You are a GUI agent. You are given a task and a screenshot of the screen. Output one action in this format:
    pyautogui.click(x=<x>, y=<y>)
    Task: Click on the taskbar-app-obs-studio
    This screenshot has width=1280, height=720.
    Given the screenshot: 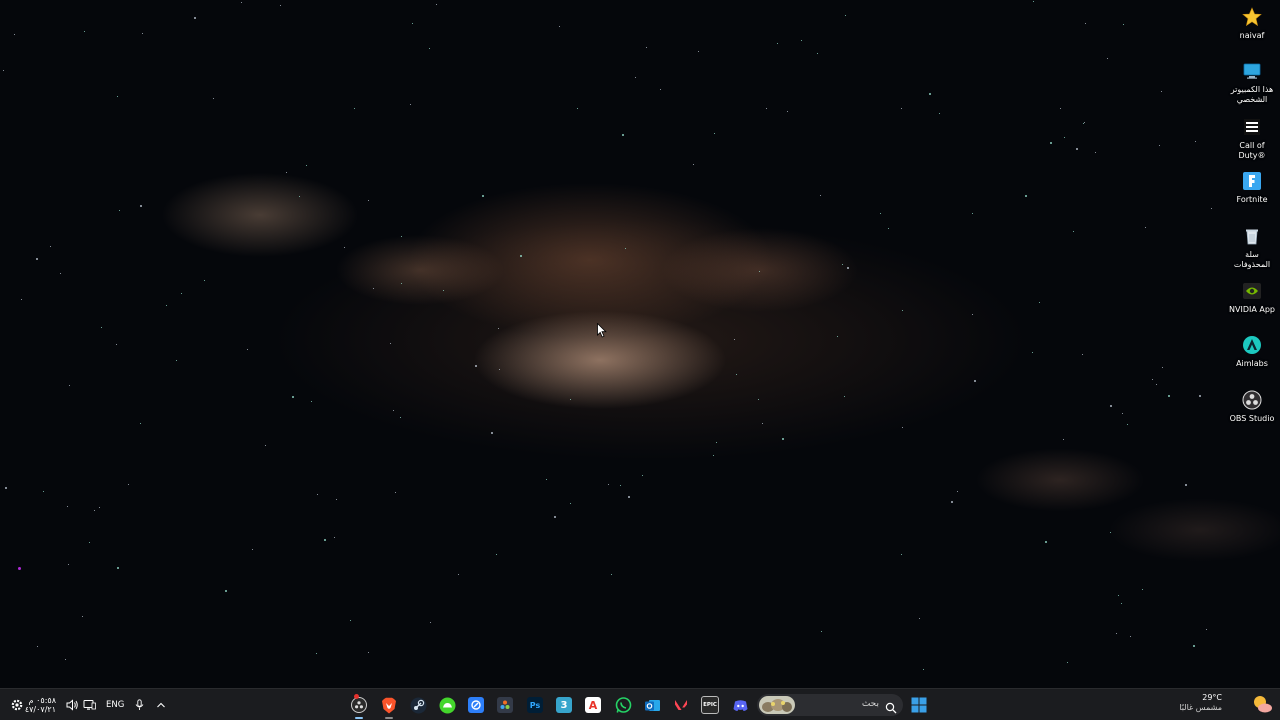 What is the action you would take?
    pyautogui.click(x=359, y=706)
    